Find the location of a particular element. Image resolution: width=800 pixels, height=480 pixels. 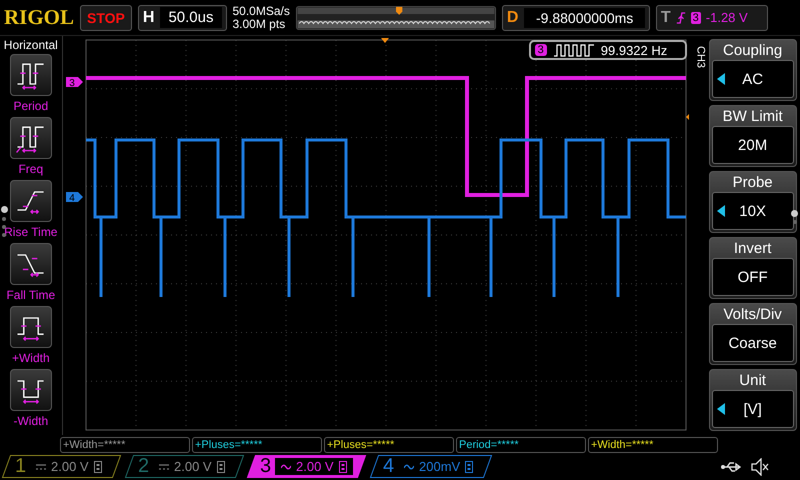

rising-edge-icon is located at coordinates (681, 17).